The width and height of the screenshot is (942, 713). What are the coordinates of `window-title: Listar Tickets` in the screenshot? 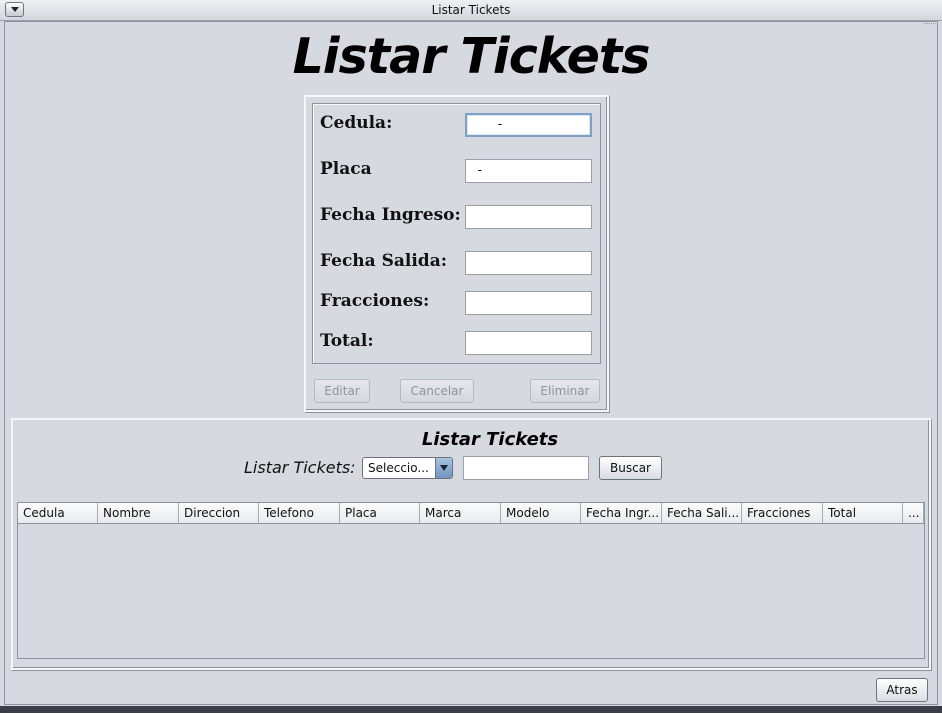 It's located at (471, 10).